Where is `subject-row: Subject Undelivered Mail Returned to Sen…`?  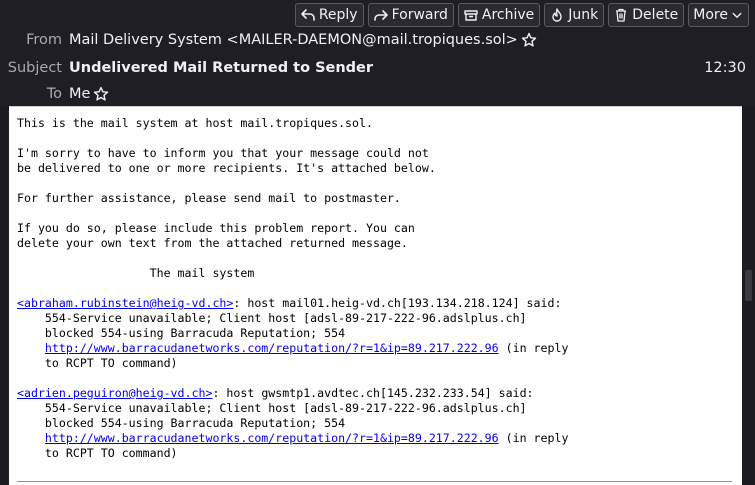 subject-row: Subject Undelivered Mail Returned to Sen… is located at coordinates (186, 68).